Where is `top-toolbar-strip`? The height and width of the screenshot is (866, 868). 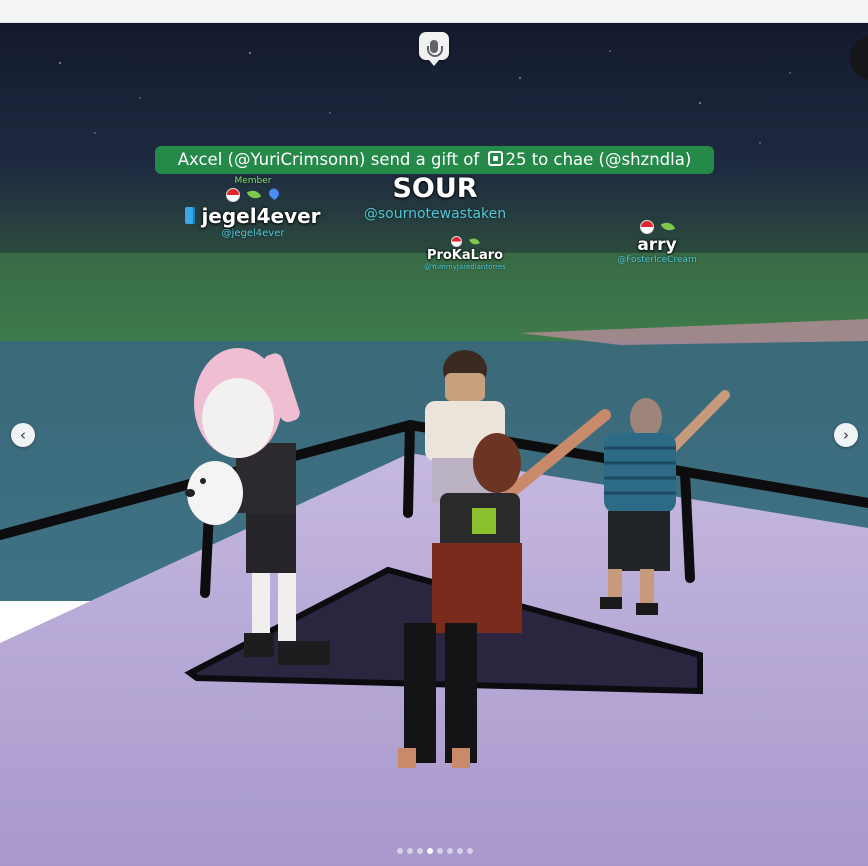
top-toolbar-strip is located at coordinates (434, 11).